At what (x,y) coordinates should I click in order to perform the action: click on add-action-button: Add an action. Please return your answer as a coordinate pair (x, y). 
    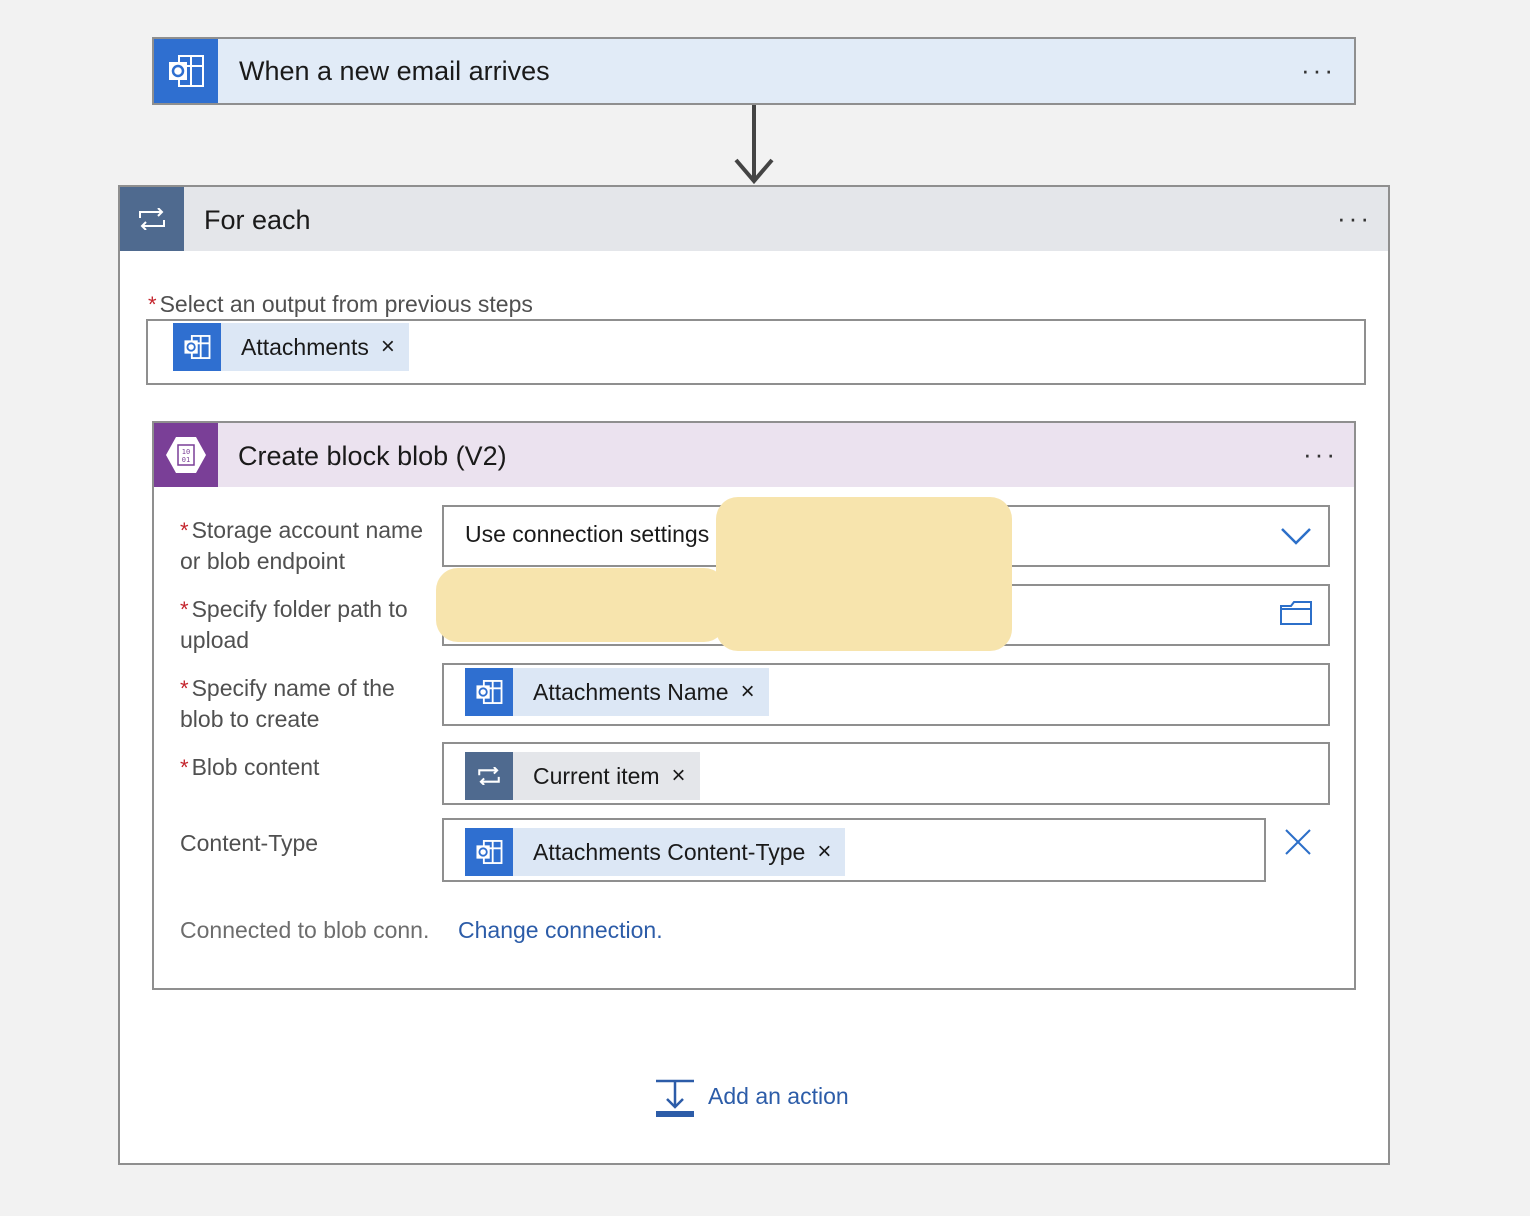
    Looking at the image, I should click on (764, 1097).